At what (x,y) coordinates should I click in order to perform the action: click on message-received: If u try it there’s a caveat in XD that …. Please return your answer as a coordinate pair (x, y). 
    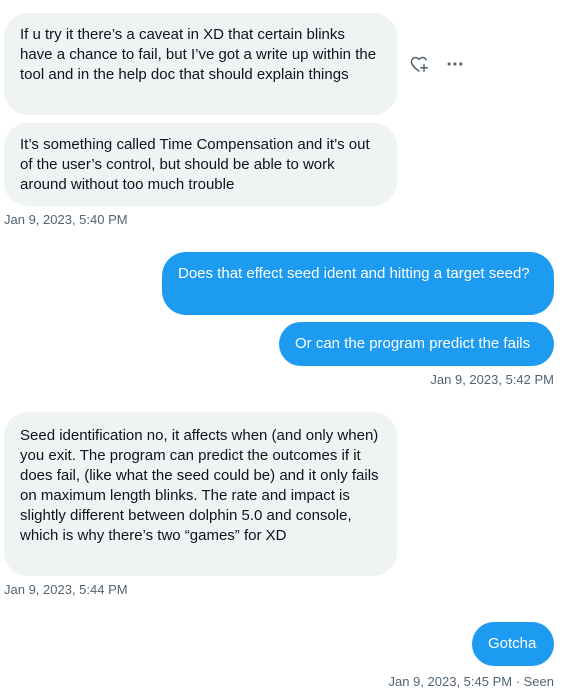
    Looking at the image, I should click on (200, 64).